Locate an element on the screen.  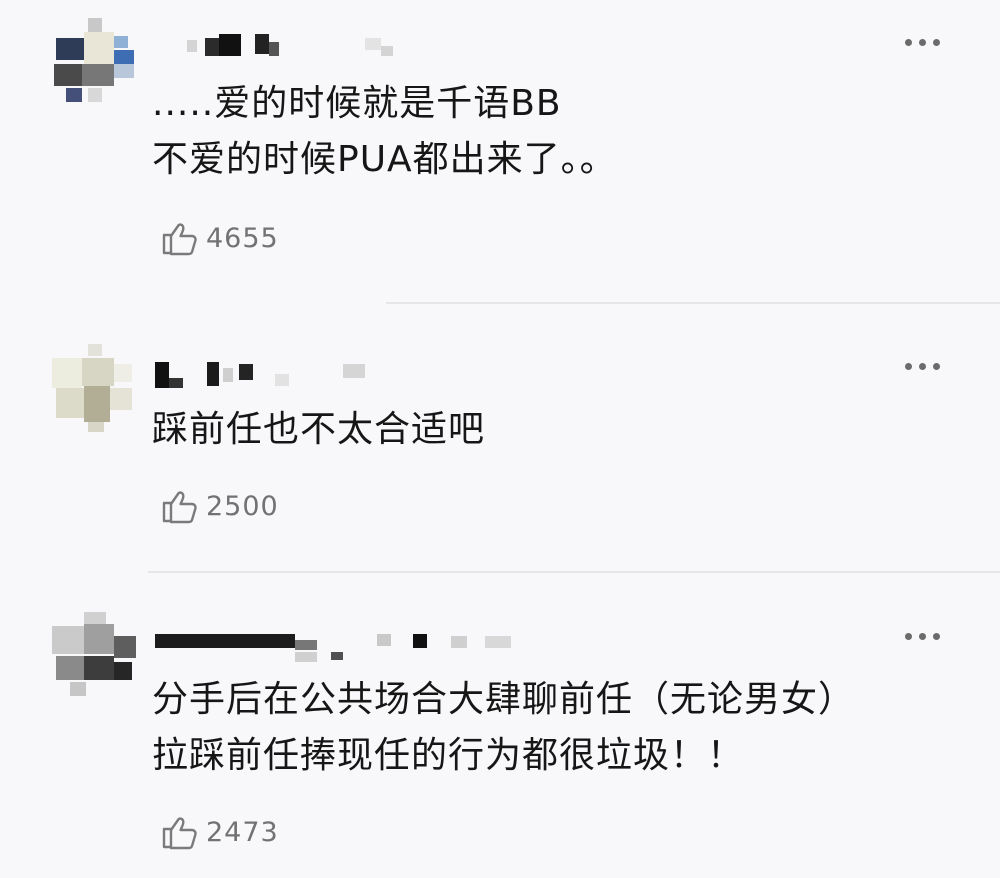
like-button: 2500 is located at coordinates (219, 506).